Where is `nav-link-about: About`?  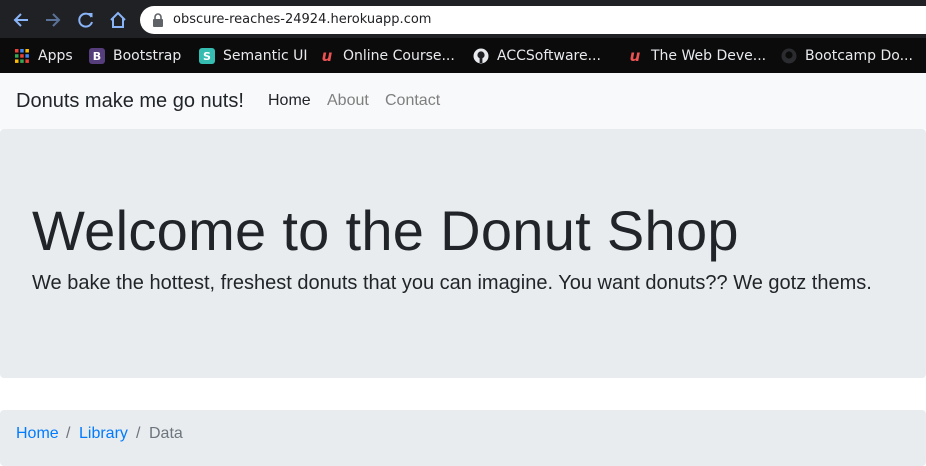
nav-link-about: About is located at coordinates (348, 101).